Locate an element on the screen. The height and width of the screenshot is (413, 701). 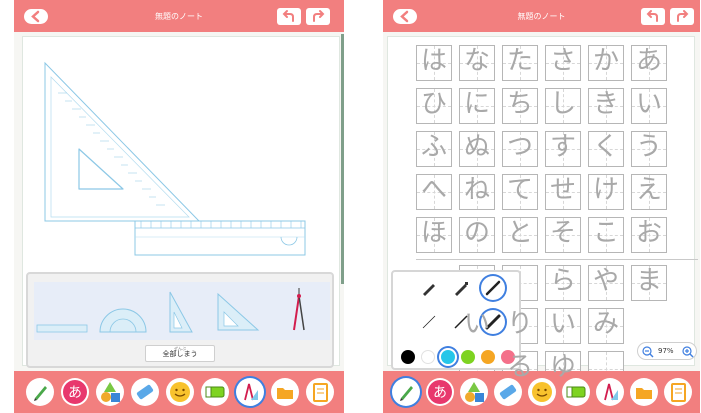
line-width-thin is located at coordinates (429, 322).